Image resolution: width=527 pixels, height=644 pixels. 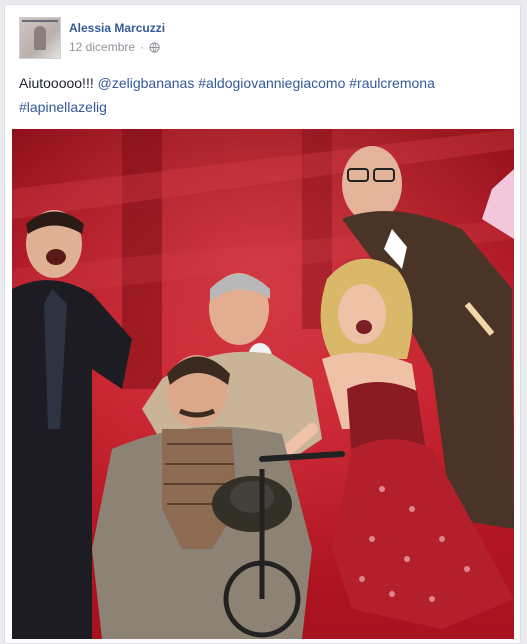 I want to click on mention-link: @zeligbananas, so click(x=146, y=83).